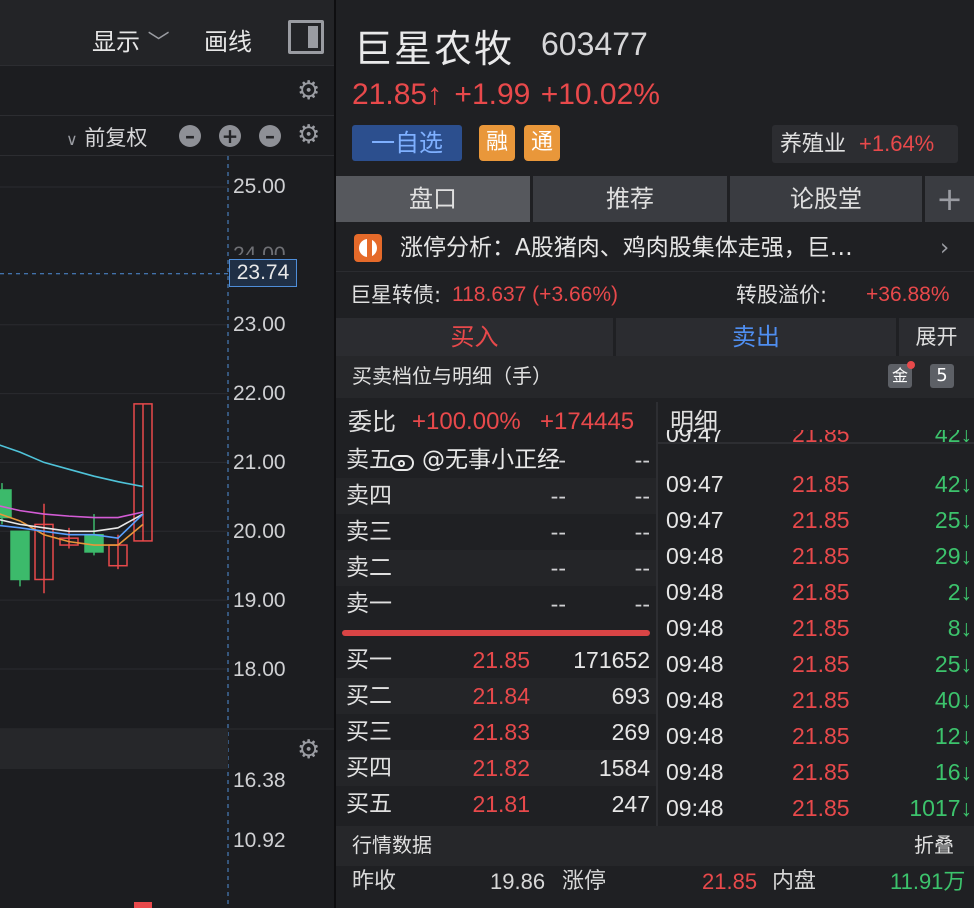 Image resolution: width=974 pixels, height=908 pixels. I want to click on display-label: 显示, so click(116, 42).